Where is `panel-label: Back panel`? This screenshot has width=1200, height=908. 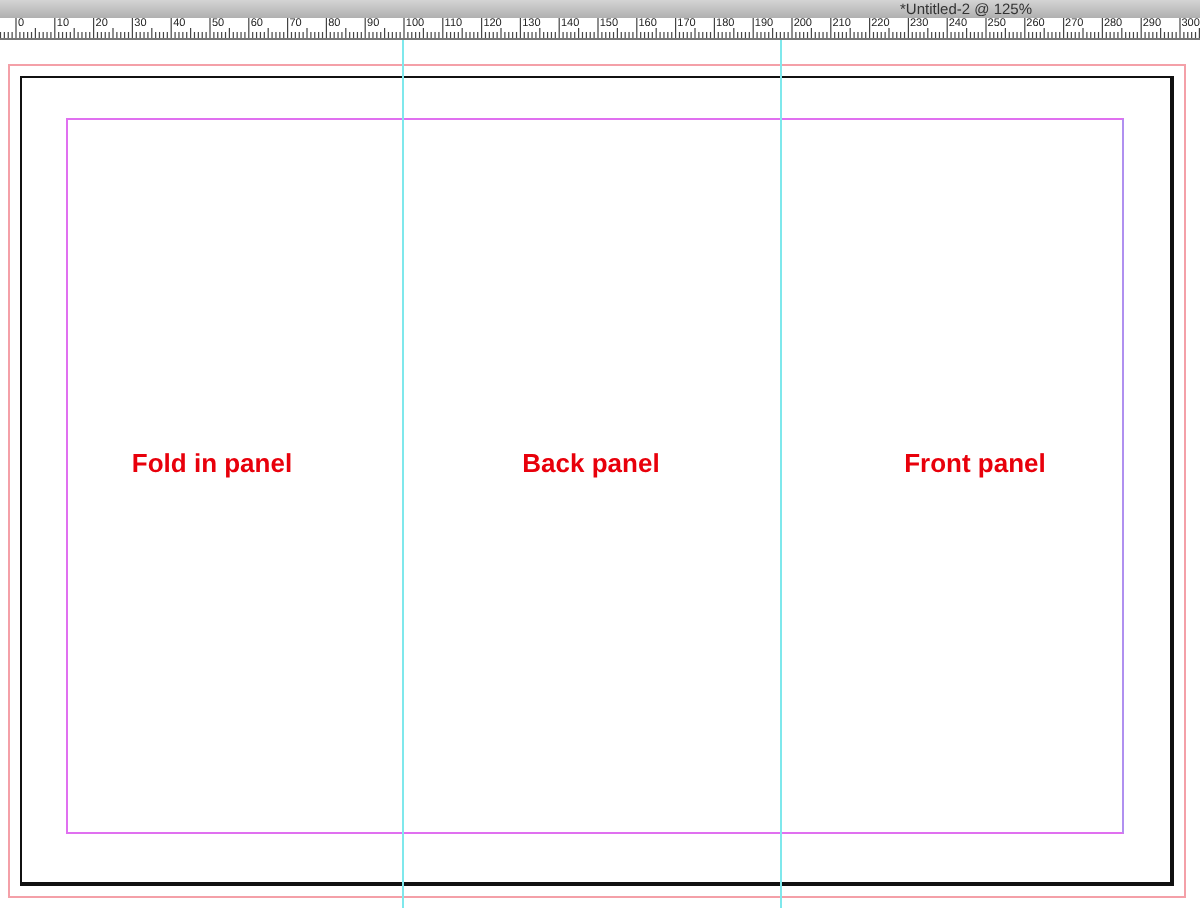 panel-label: Back panel is located at coordinates (591, 462).